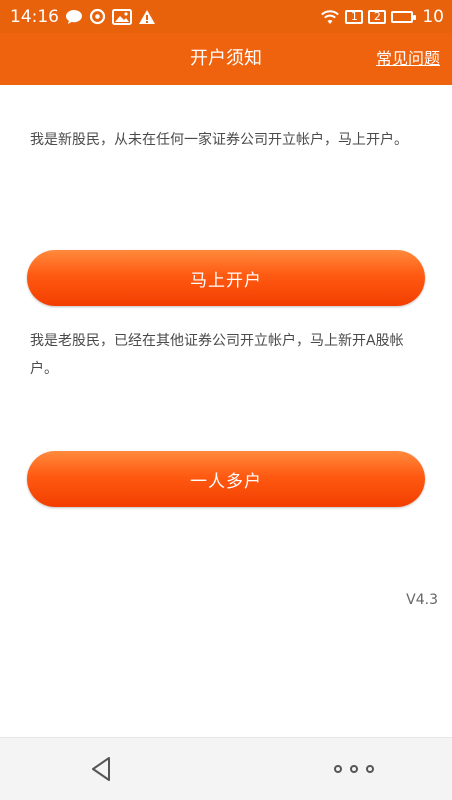 The image size is (452, 800). Describe the element at coordinates (226, 479) in the screenshot. I see `multi-account-button: 一人多户` at that location.